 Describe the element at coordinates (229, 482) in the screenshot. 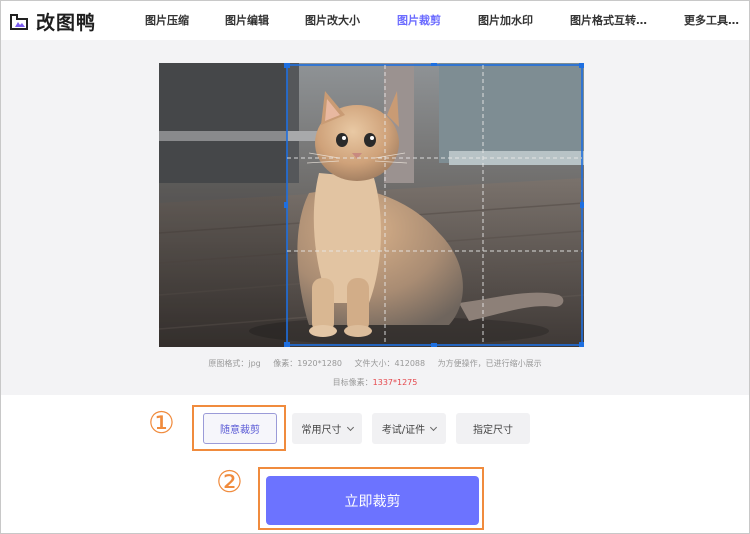

I see `step2-number: ②` at that location.